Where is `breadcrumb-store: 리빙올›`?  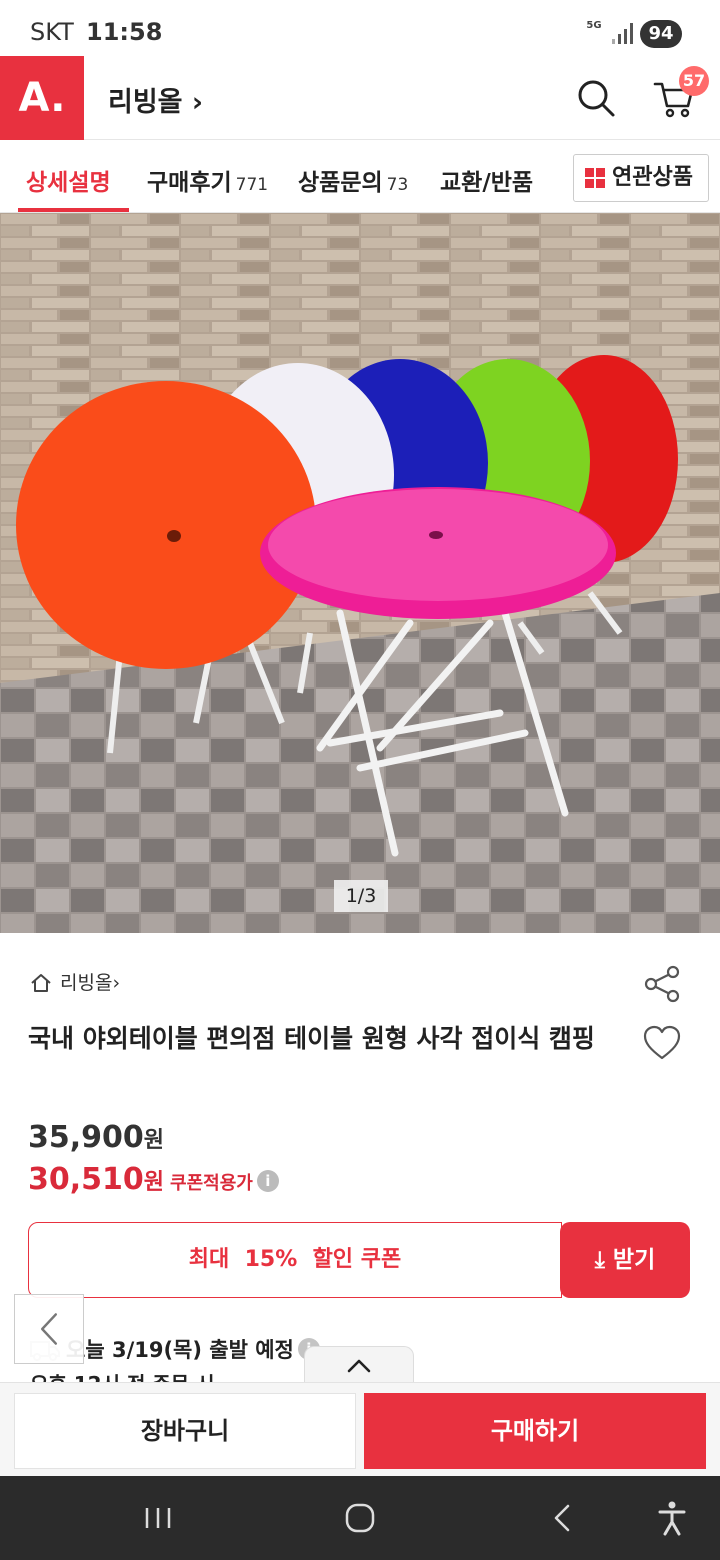
breadcrumb-store: 리빙올› is located at coordinates (90, 983).